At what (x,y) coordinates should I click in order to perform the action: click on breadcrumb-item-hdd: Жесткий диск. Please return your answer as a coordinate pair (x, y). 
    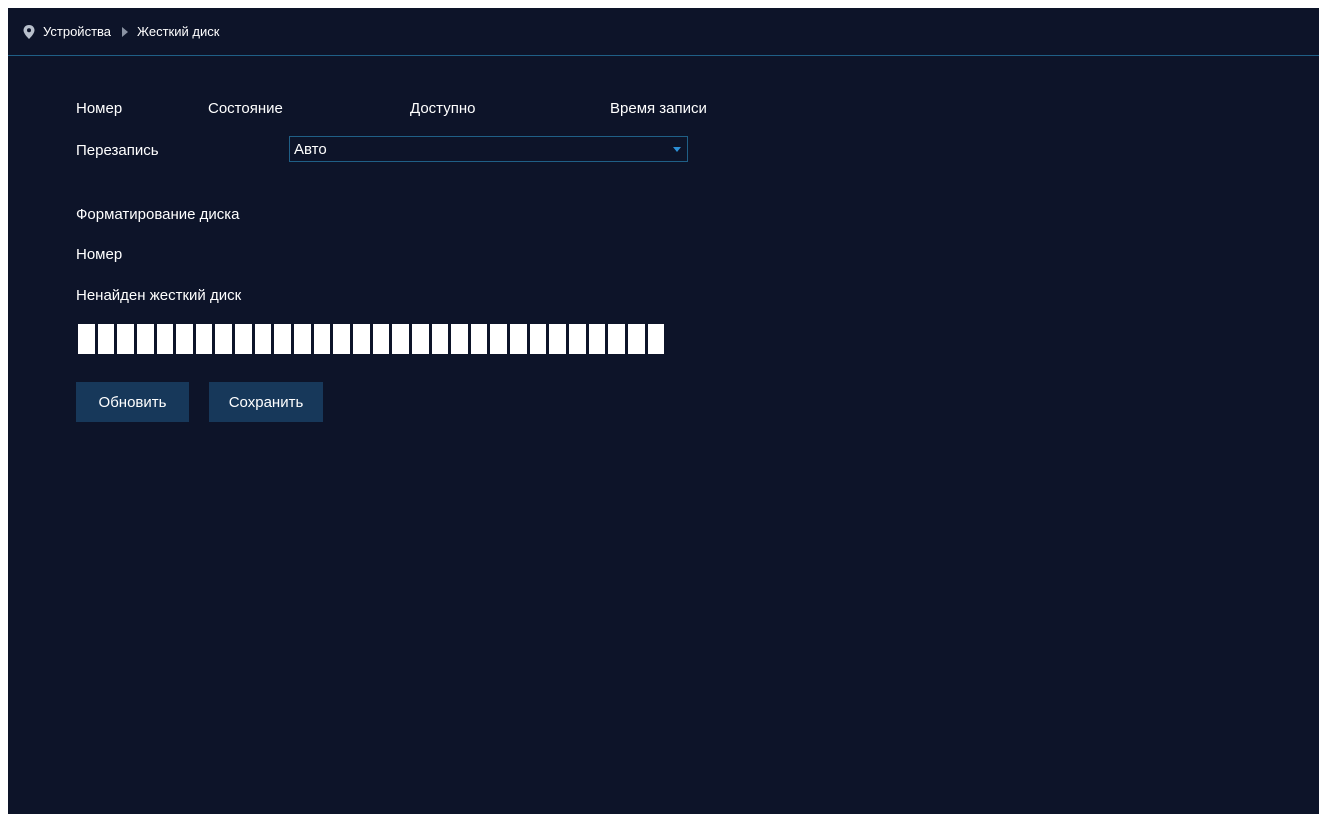
    Looking at the image, I should click on (178, 31).